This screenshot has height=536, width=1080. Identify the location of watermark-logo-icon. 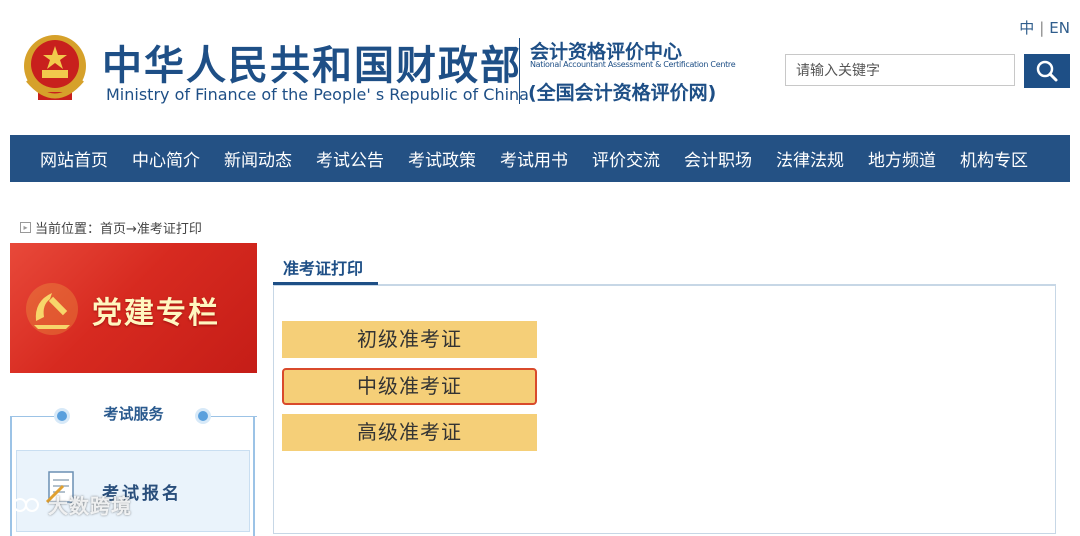
(26, 504).